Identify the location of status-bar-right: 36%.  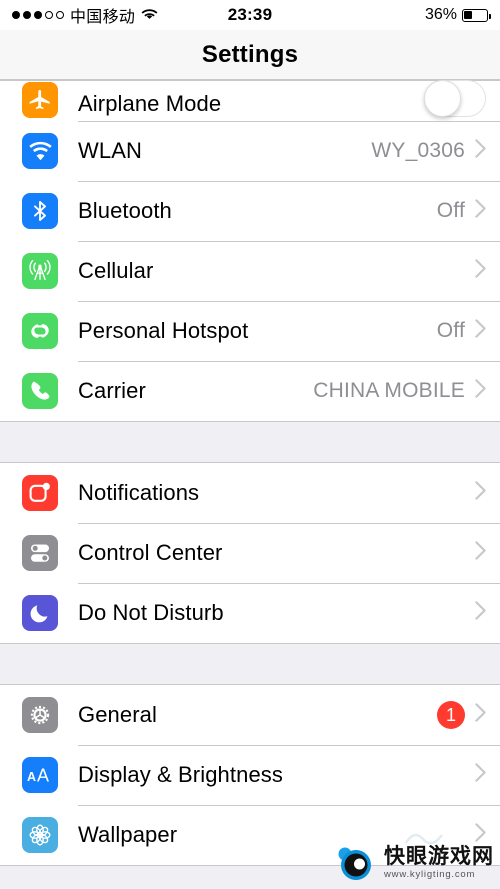
(457, 15).